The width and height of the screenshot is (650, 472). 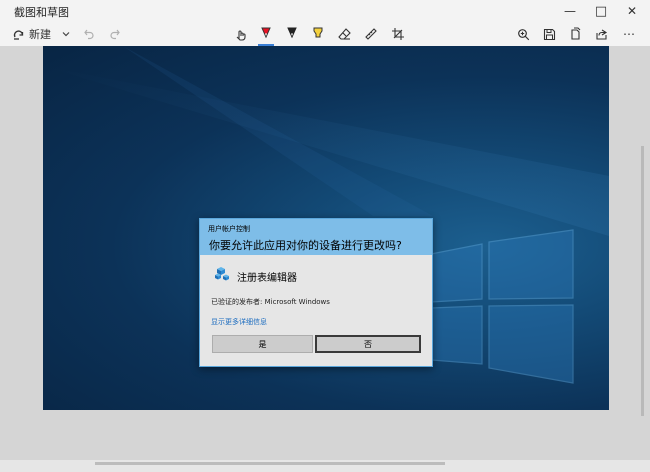 What do you see at coordinates (305, 245) in the screenshot?
I see `uac-question: 你要允许此应用对你的设备进行更改吗?` at bounding box center [305, 245].